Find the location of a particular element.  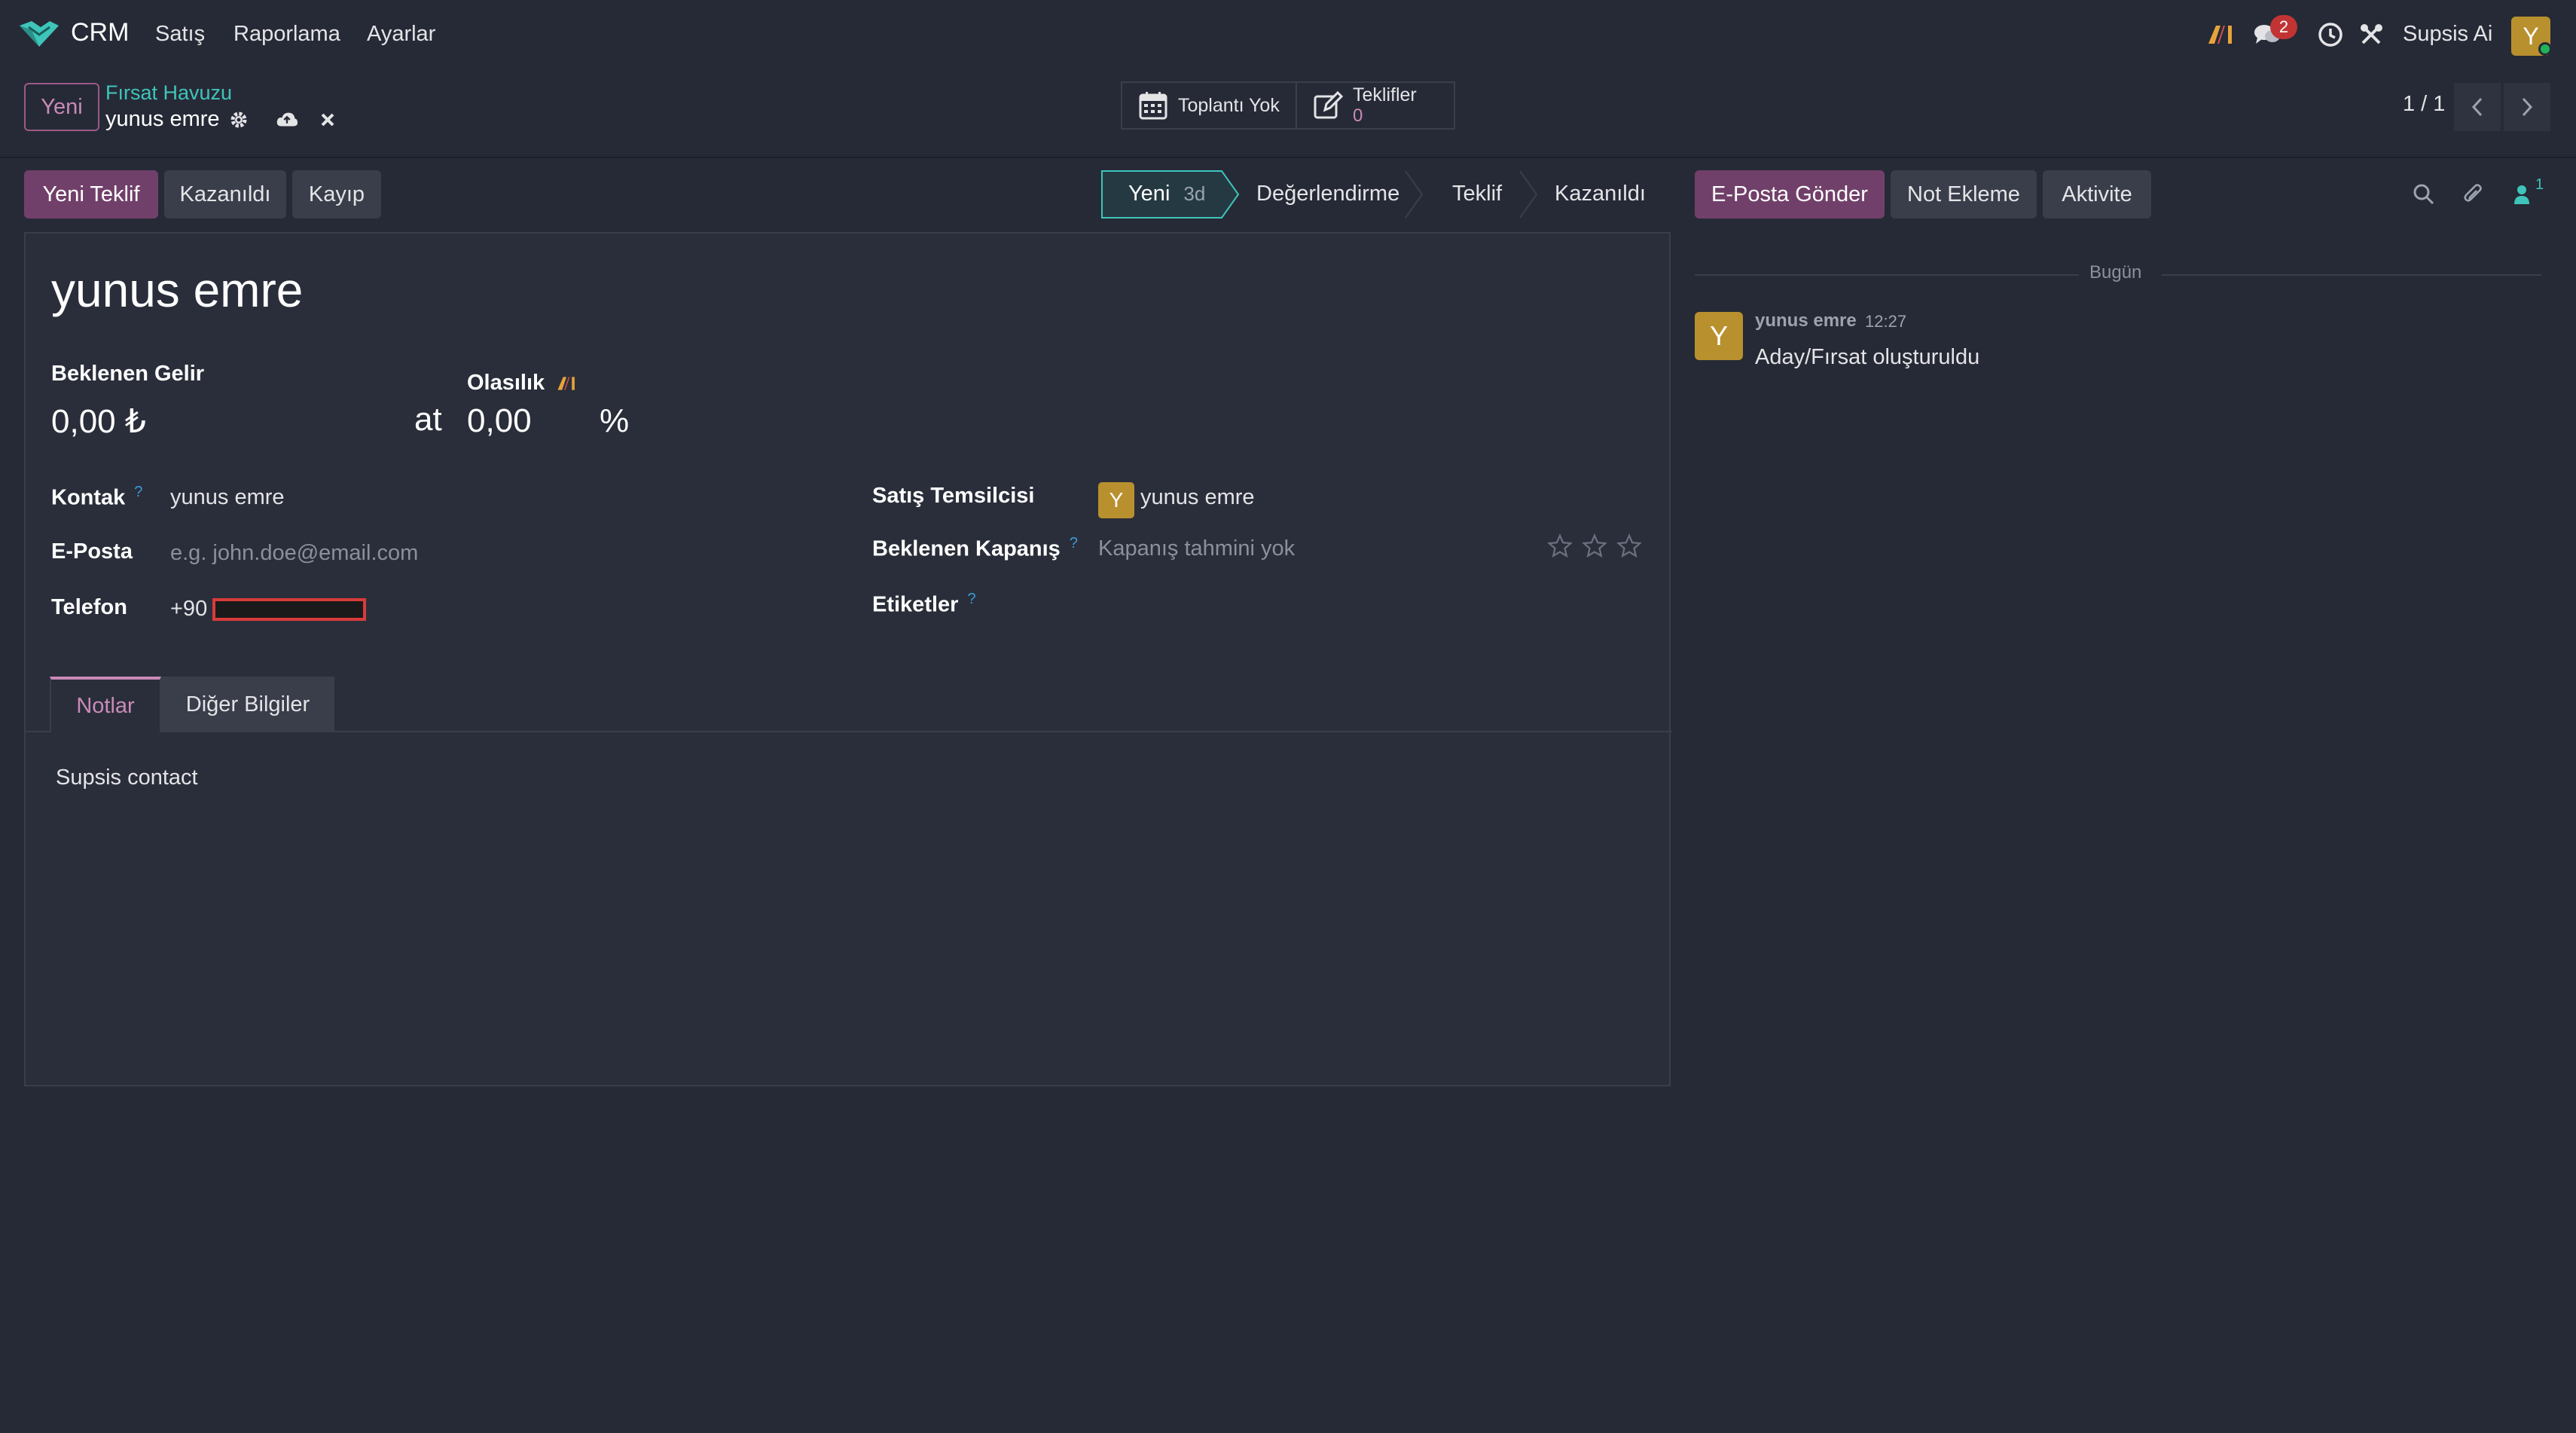

message-time: 12:27 is located at coordinates (1886, 321).